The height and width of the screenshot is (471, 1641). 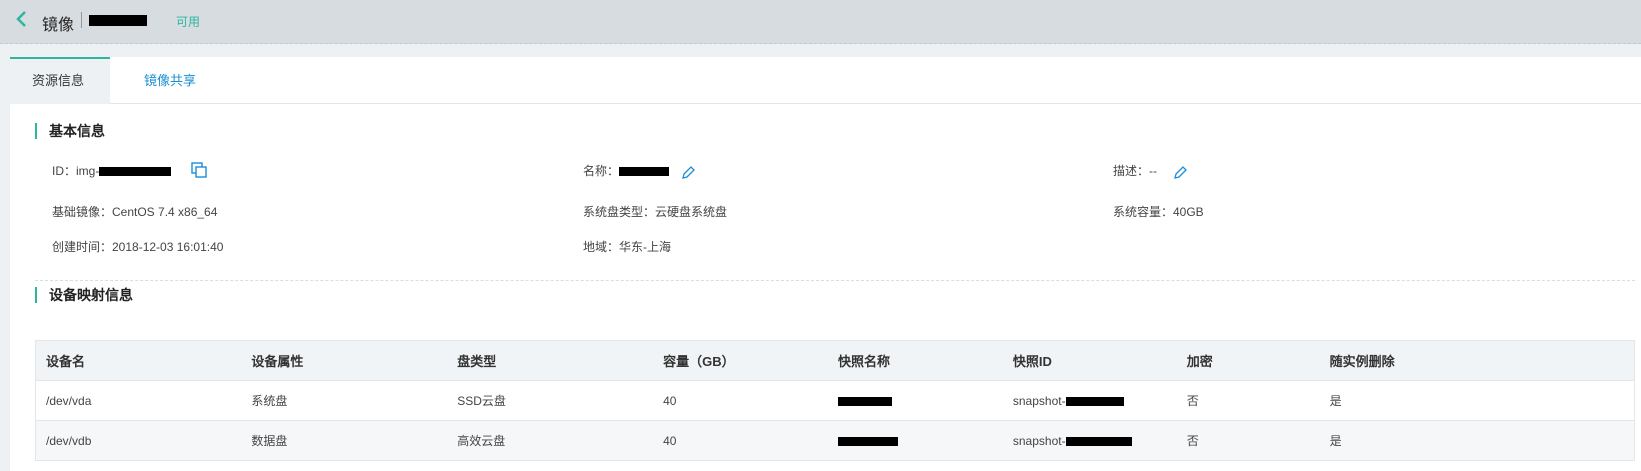 I want to click on redacted-image-name, so click(x=118, y=20).